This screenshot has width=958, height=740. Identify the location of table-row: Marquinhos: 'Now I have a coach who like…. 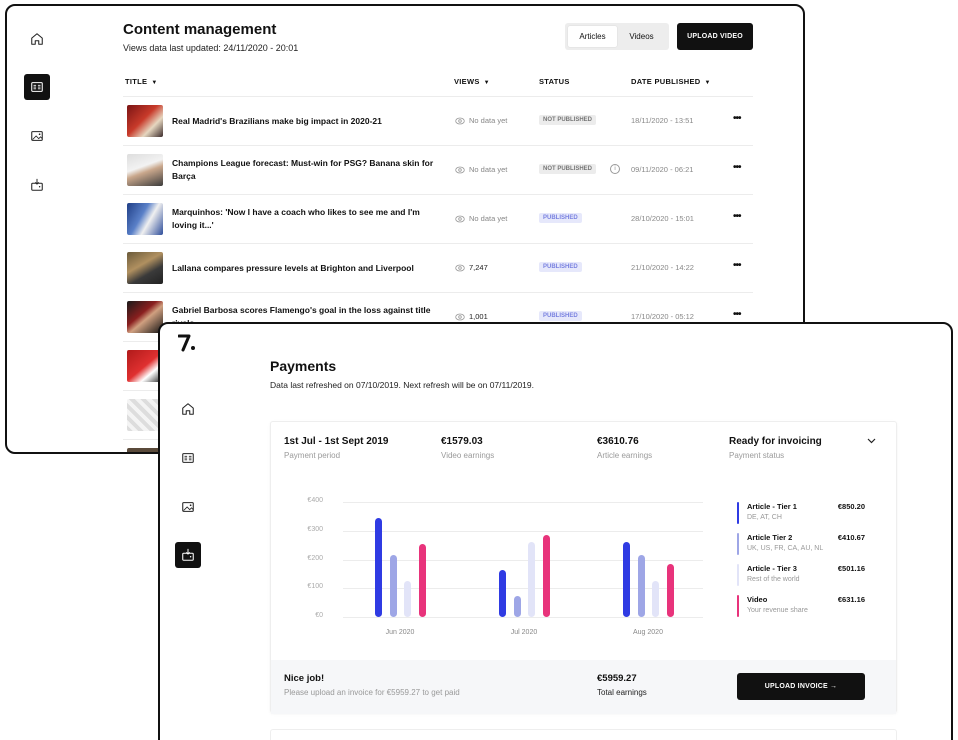
(438, 218).